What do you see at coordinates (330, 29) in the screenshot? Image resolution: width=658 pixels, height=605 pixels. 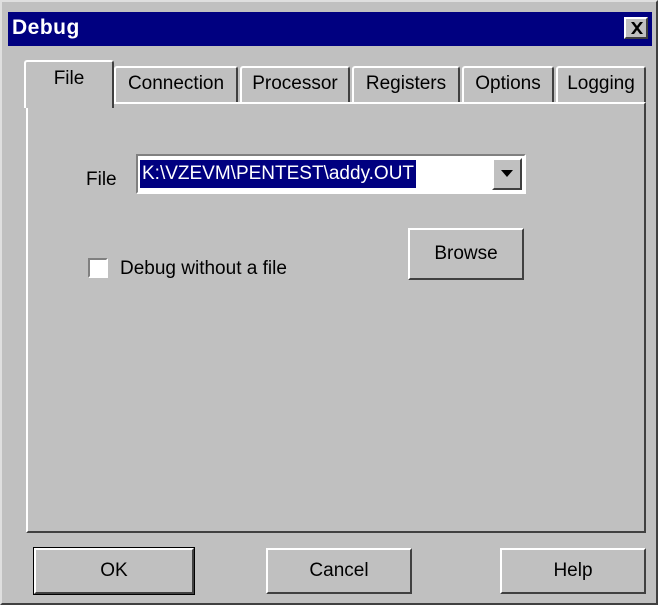 I see `title-bar: Debug` at bounding box center [330, 29].